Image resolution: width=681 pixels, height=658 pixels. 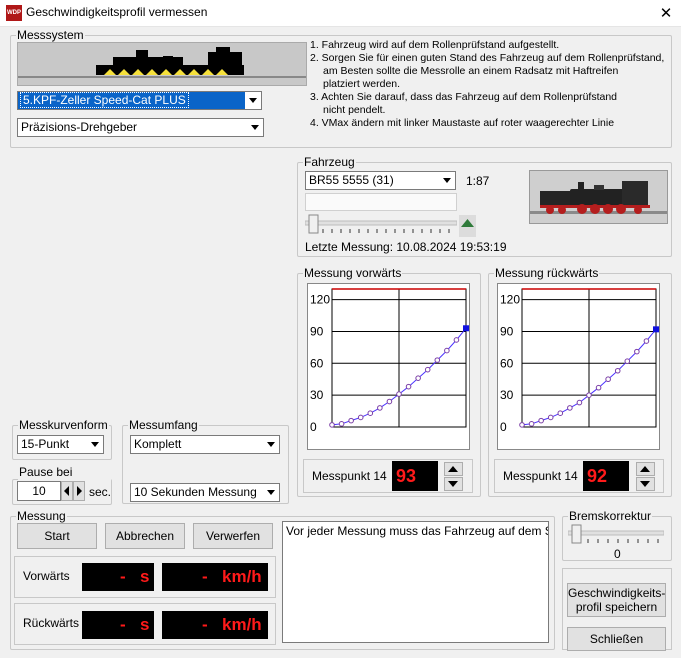 I want to click on backward-speed-unit: km/h, so click(x=242, y=624).